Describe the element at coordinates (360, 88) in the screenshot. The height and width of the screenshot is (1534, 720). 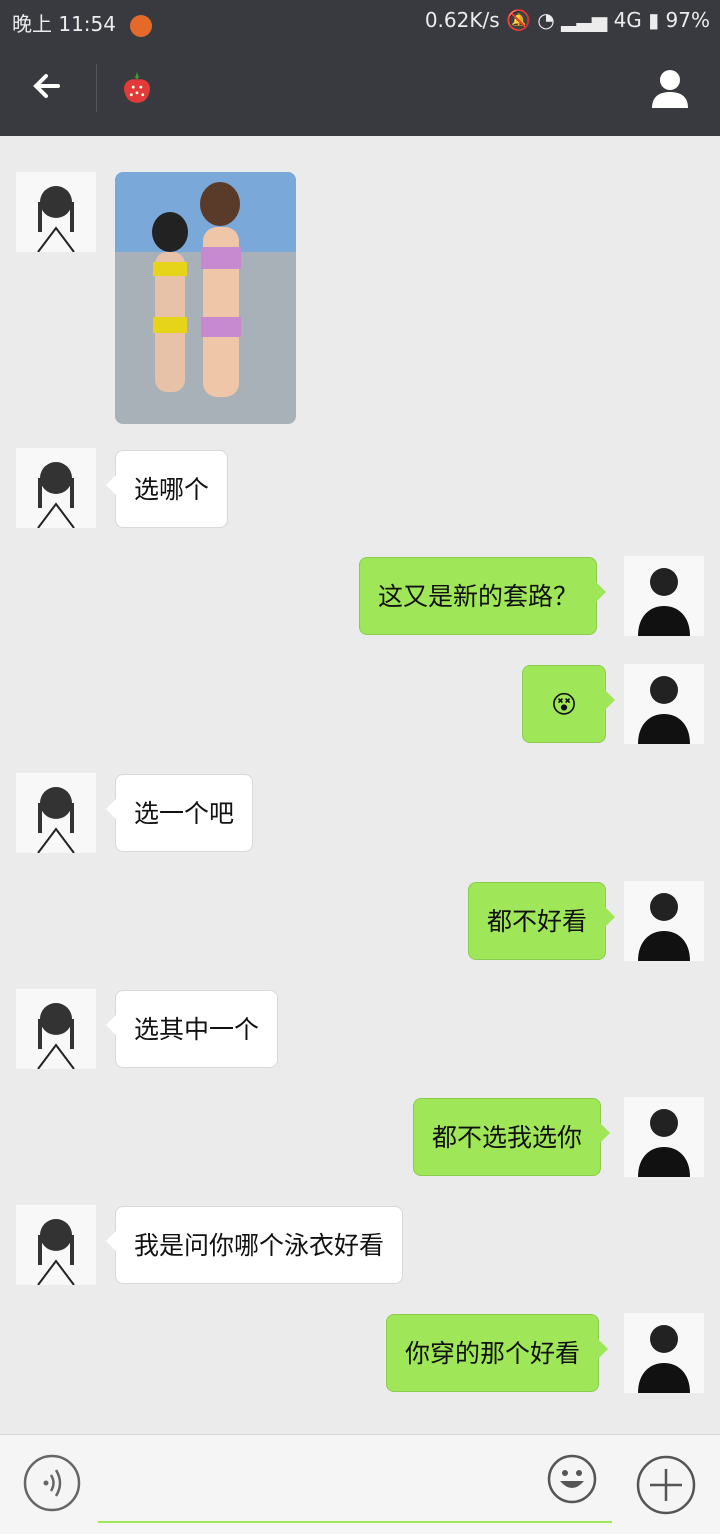
I see `chat-header` at that location.